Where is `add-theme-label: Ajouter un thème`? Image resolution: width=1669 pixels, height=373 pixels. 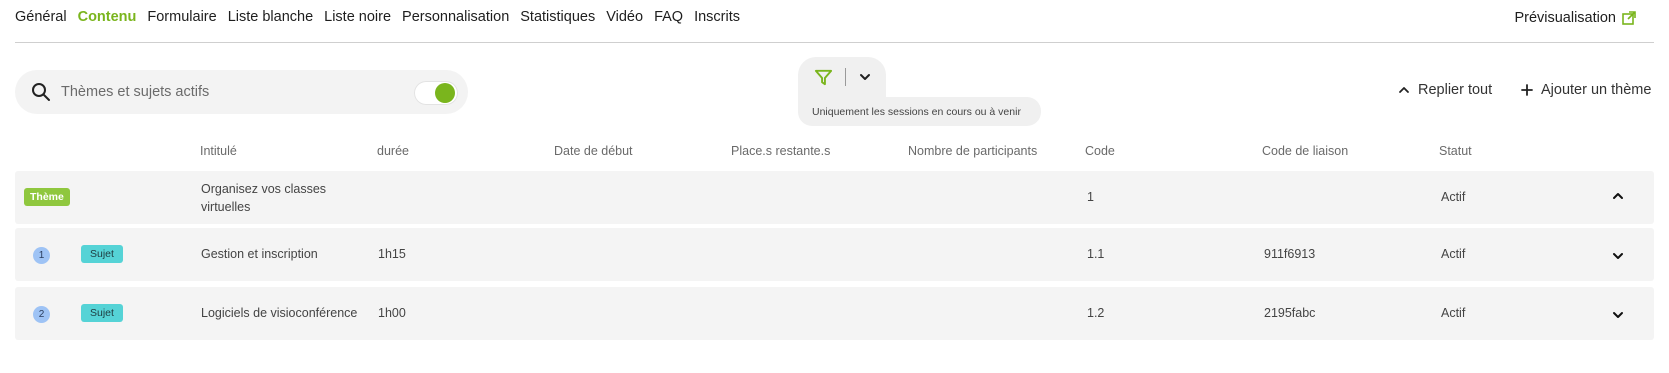 add-theme-label: Ajouter un thème is located at coordinates (1596, 90).